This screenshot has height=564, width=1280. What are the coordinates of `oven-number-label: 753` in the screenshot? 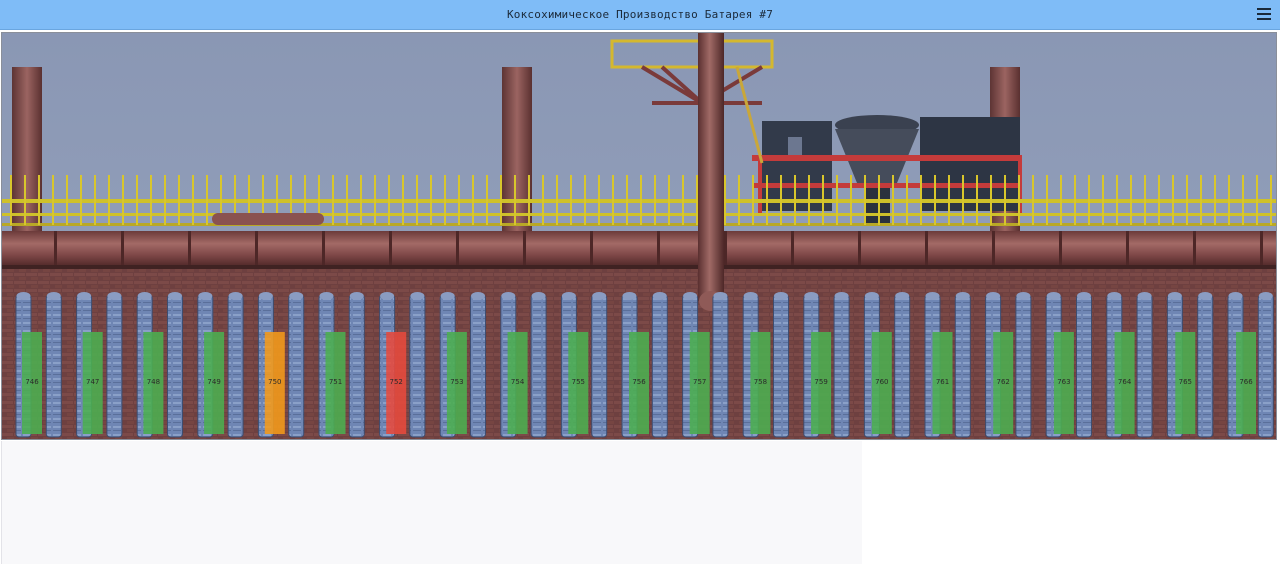 It's located at (456, 382).